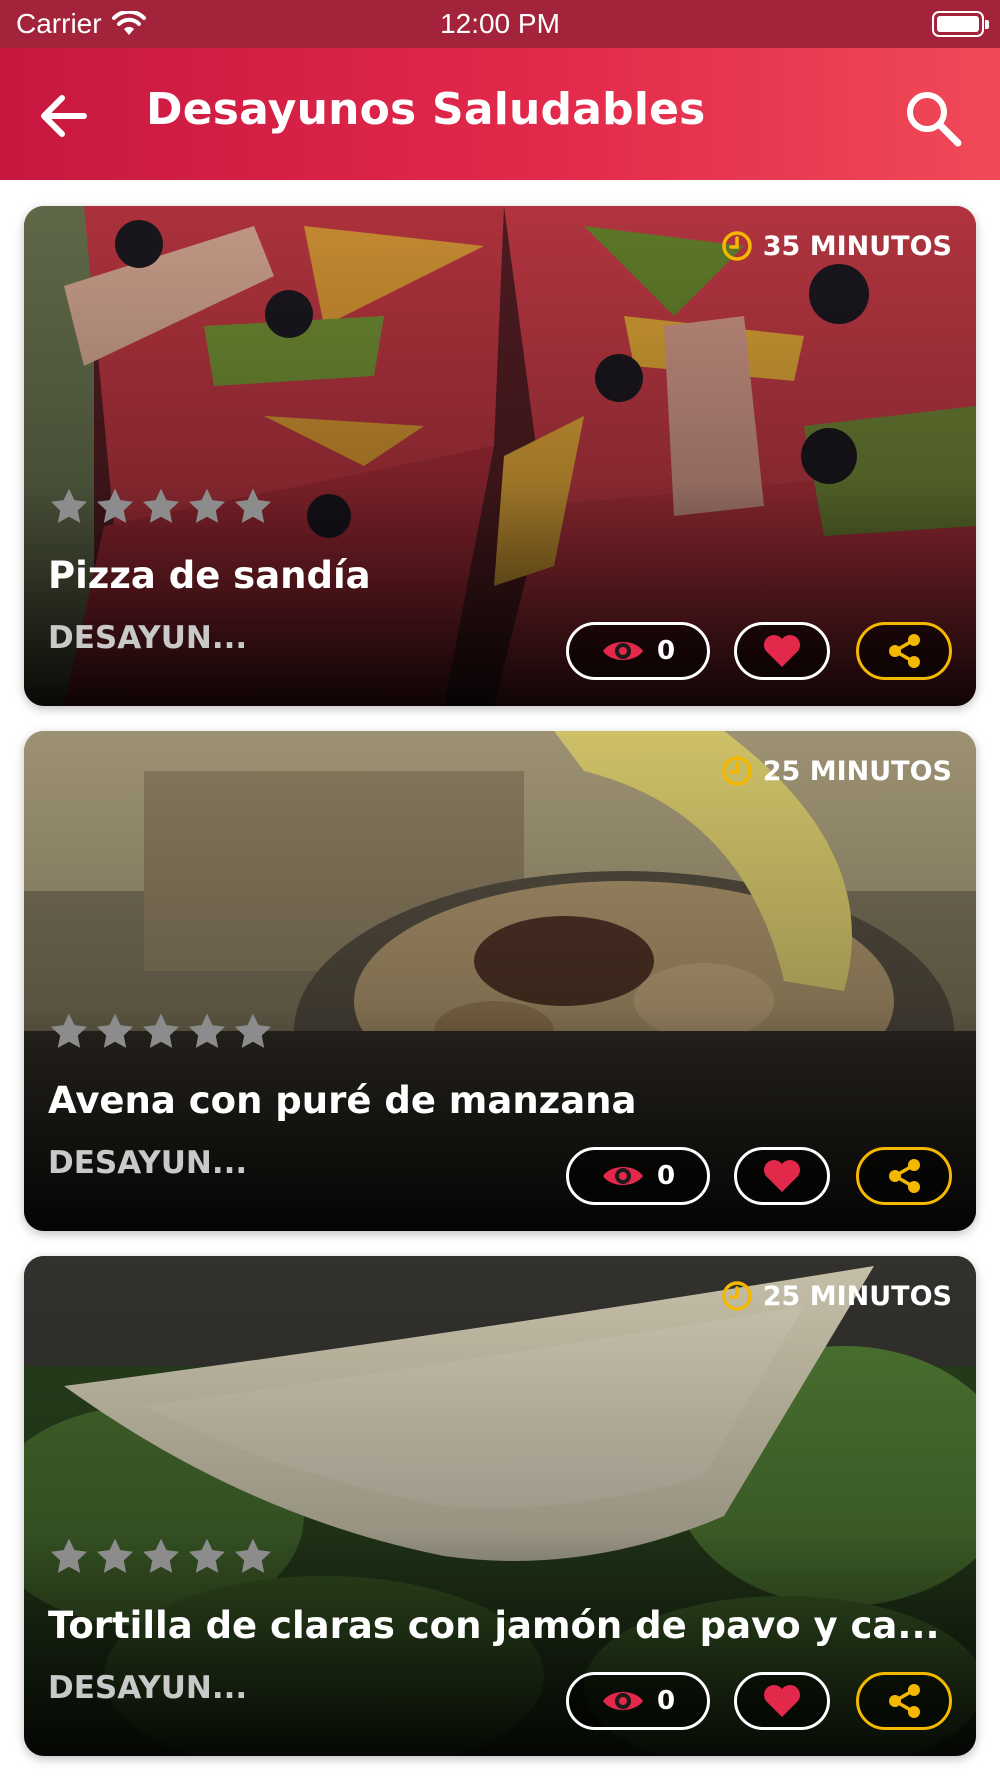 Image resolution: width=1000 pixels, height=1778 pixels. What do you see at coordinates (342, 1100) in the screenshot?
I see `recipe-title: Avena con puré de manzana` at bounding box center [342, 1100].